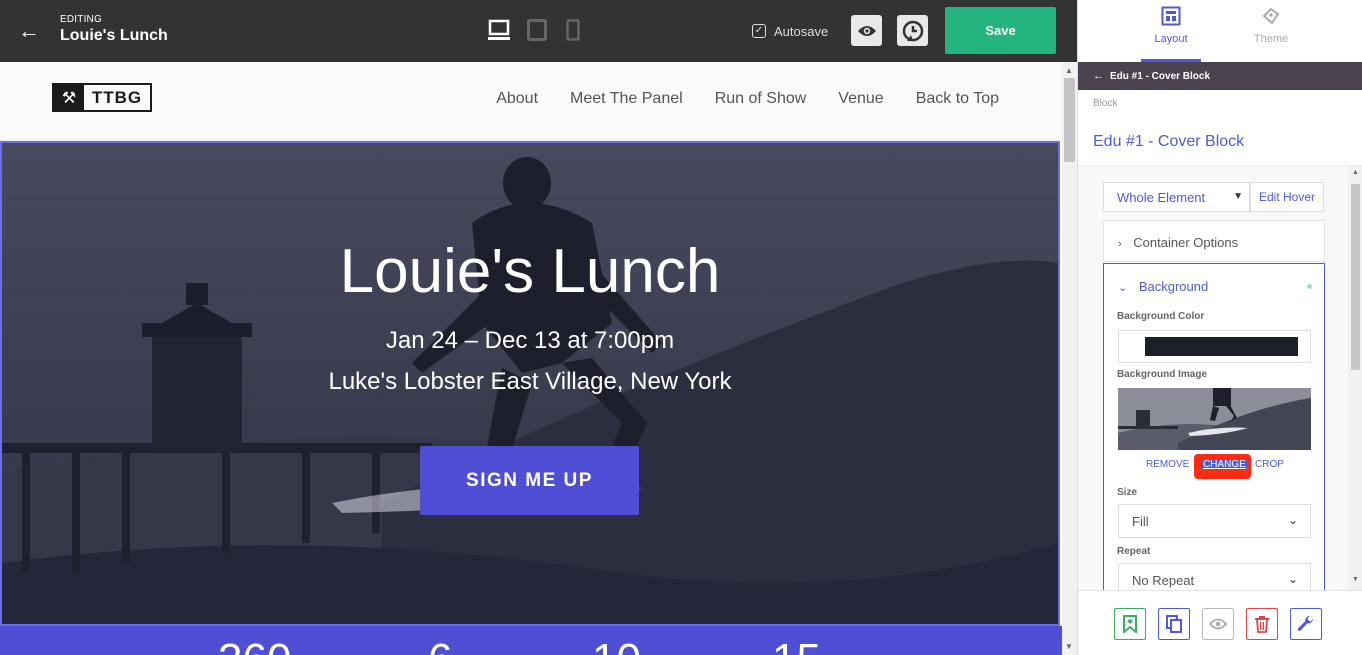 The height and width of the screenshot is (655, 1362). Describe the element at coordinates (1127, 492) in the screenshot. I see `size-label: Size` at that location.